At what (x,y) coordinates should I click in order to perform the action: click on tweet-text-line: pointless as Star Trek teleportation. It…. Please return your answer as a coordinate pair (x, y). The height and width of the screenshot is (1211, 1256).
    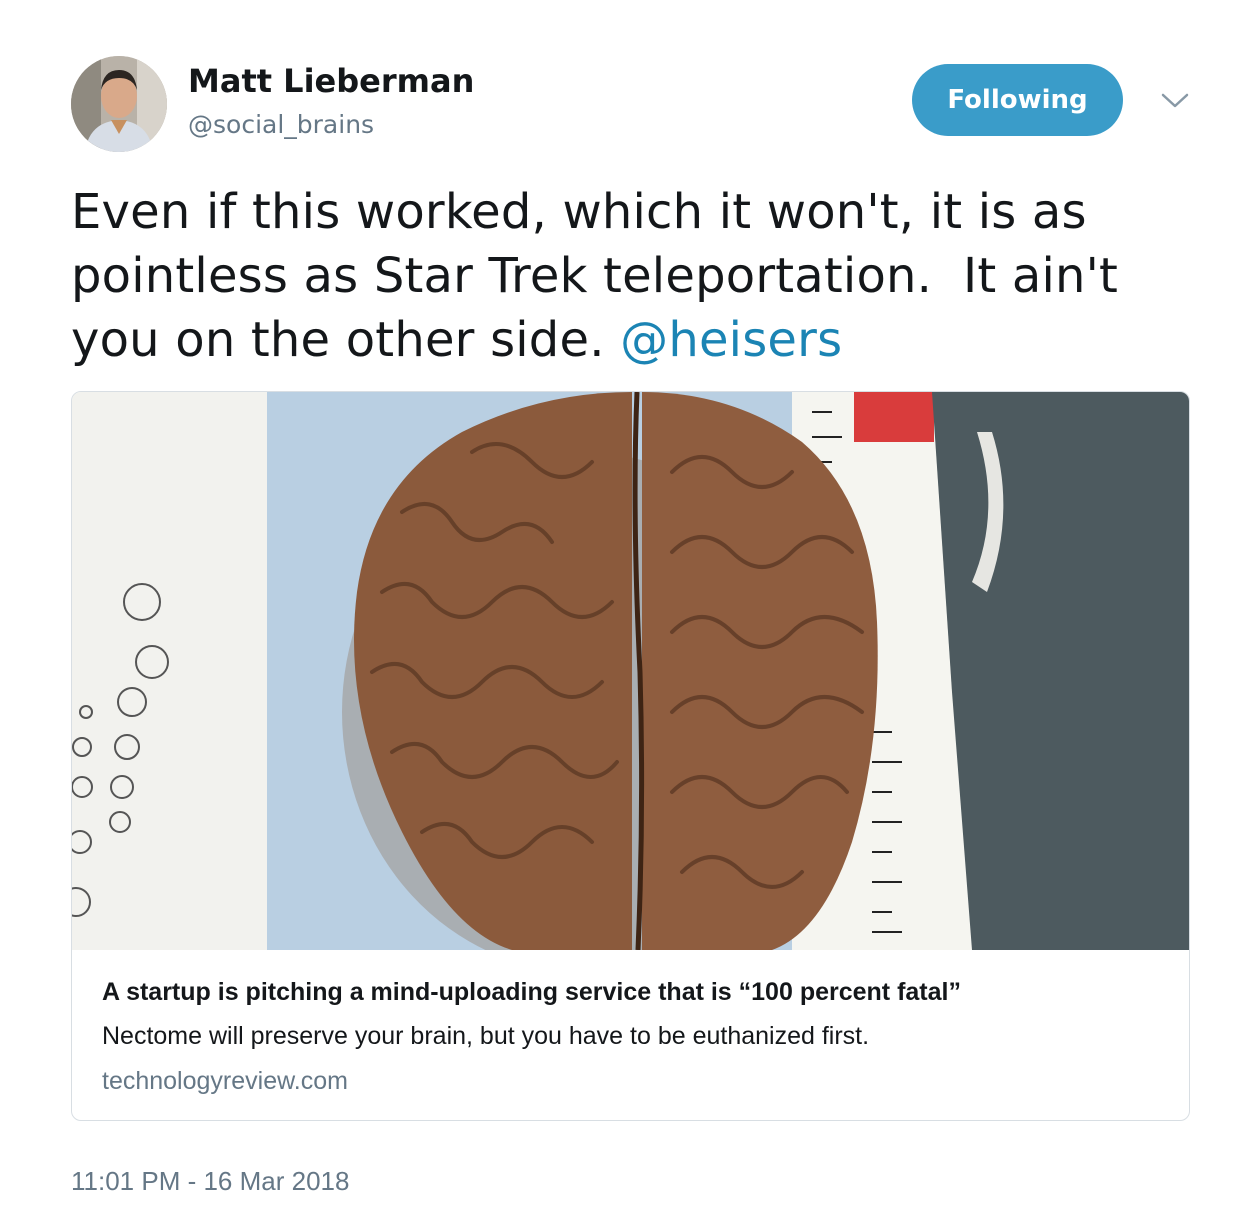
    Looking at the image, I should click on (595, 276).